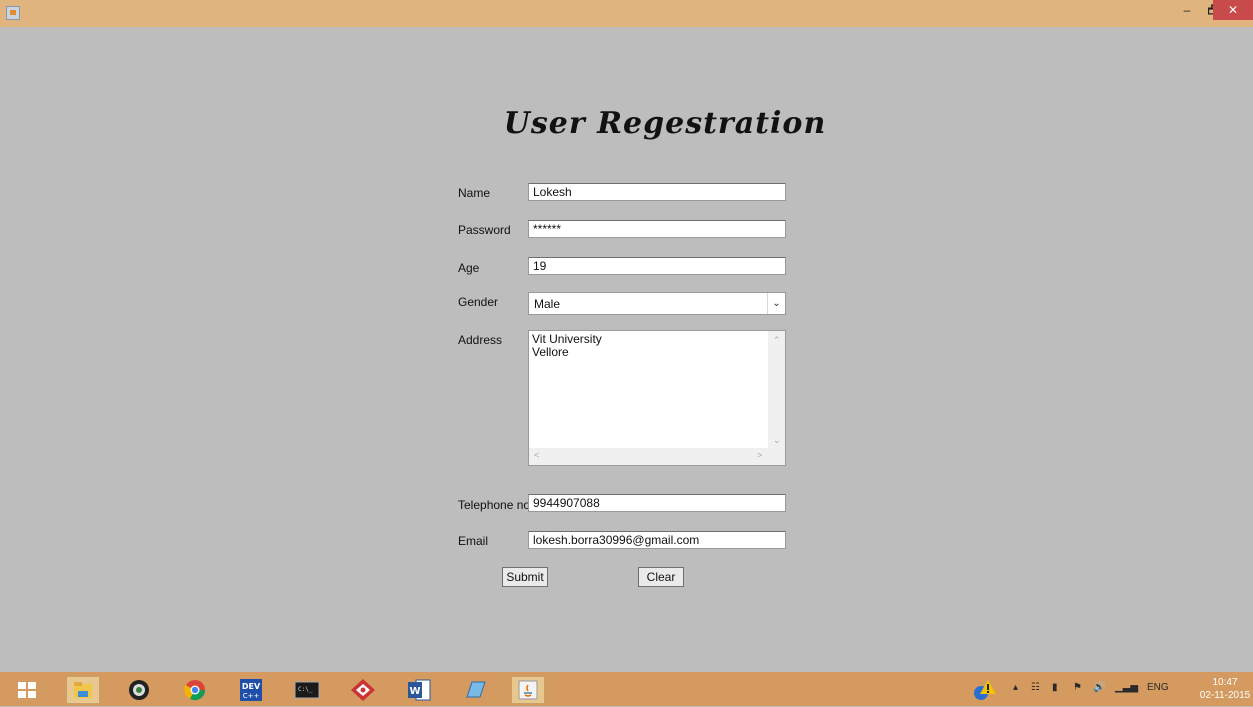 The height and width of the screenshot is (707, 1253). I want to click on svg-text: DEV, so click(251, 686).